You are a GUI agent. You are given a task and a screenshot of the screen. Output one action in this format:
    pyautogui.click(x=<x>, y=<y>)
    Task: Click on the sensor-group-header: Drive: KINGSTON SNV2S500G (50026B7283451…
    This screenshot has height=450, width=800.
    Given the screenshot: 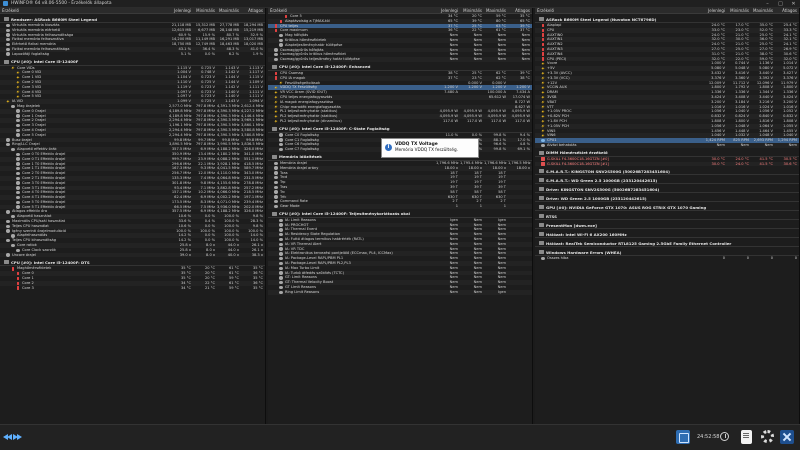 What is the action you would take?
    pyautogui.click(x=667, y=190)
    